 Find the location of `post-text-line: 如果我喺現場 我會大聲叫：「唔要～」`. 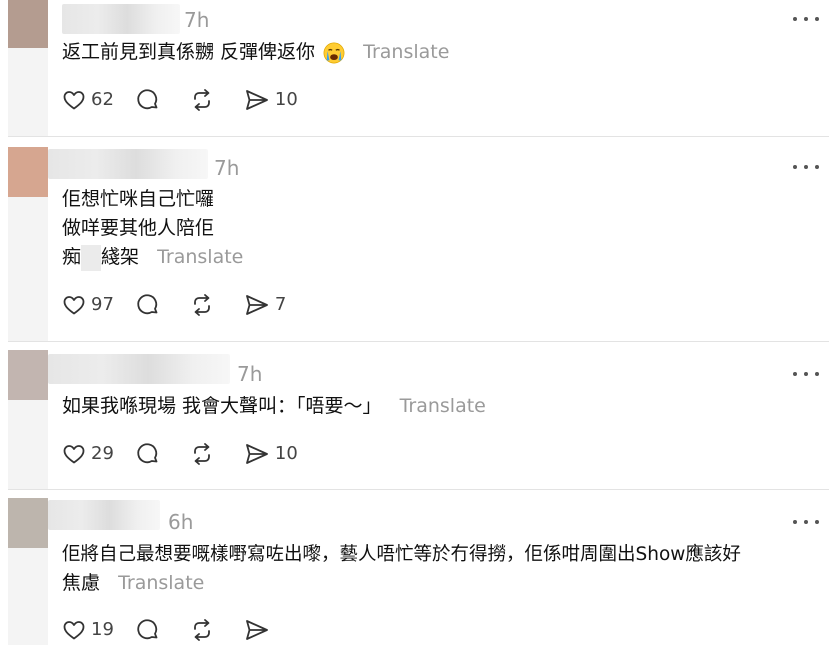

post-text-line: 如果我喺現場 我會大聲叫：「唔要～」 is located at coordinates (222, 406).